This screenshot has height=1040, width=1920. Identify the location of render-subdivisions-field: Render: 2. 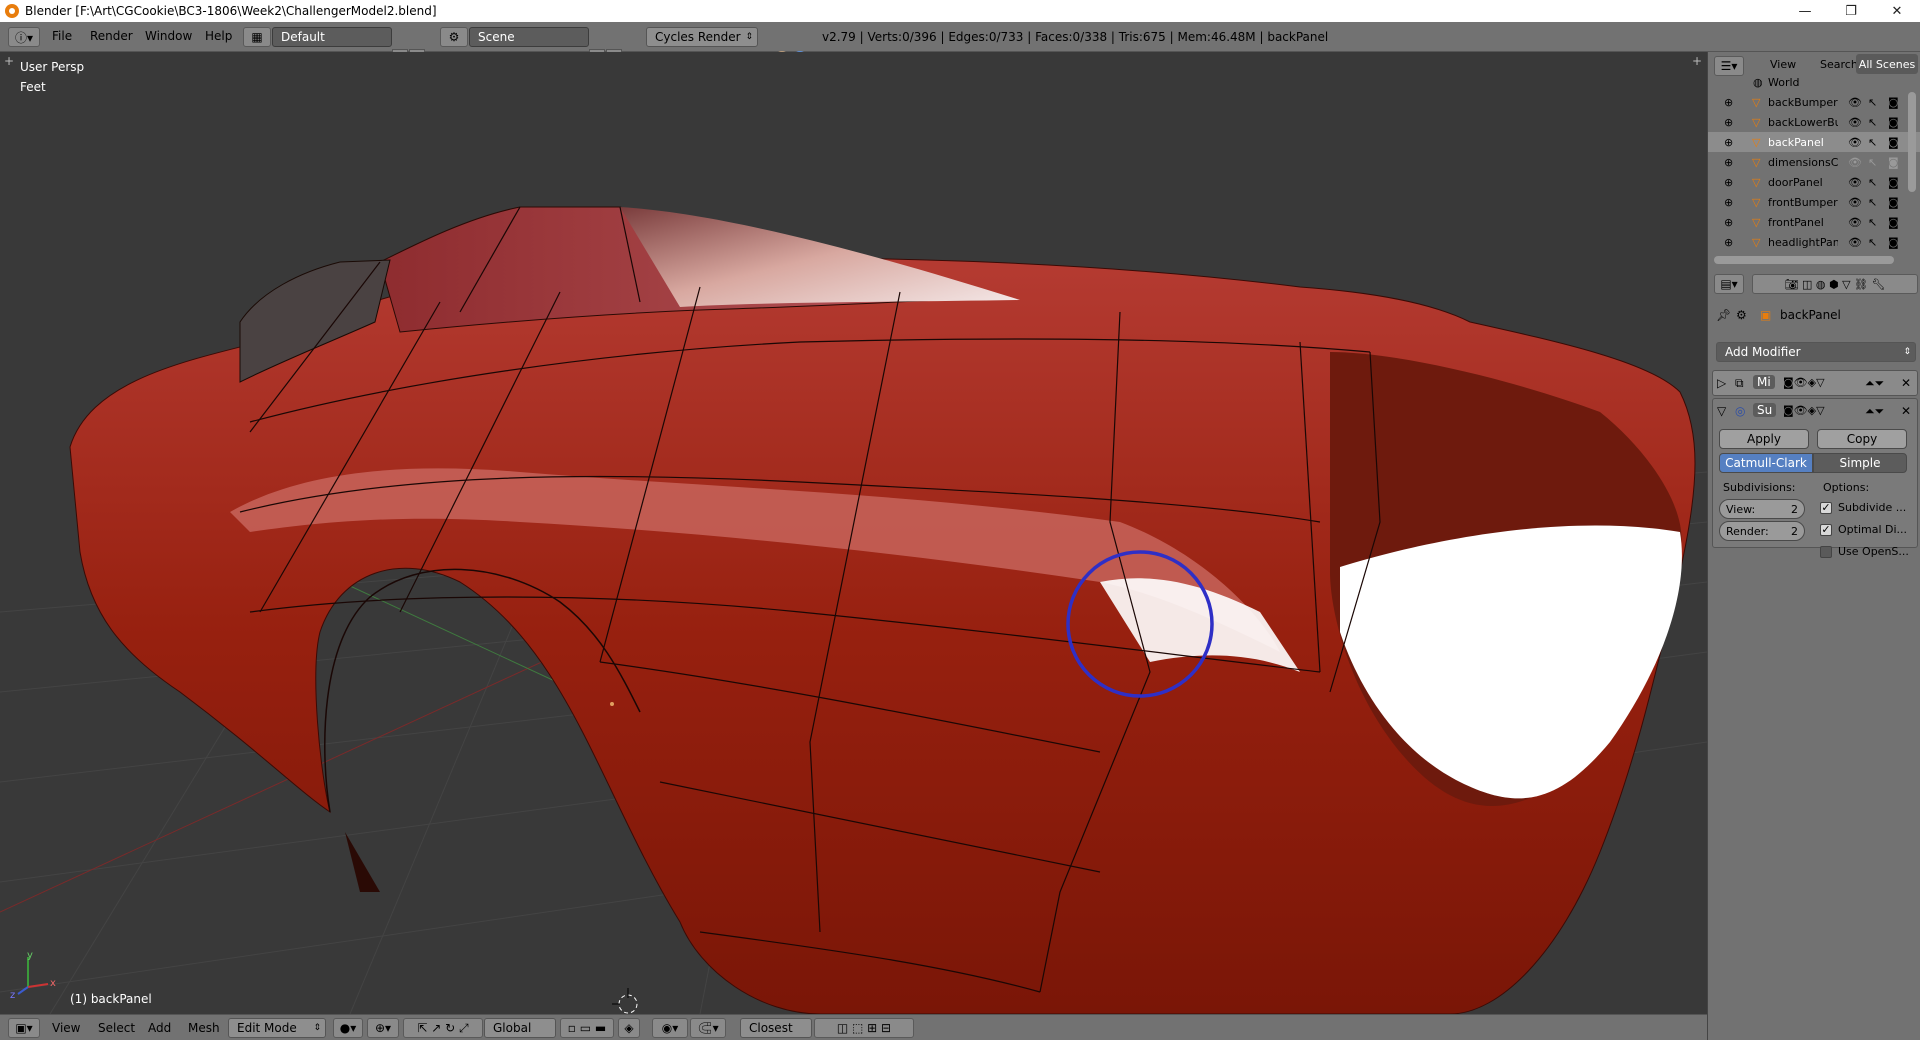
(1762, 531).